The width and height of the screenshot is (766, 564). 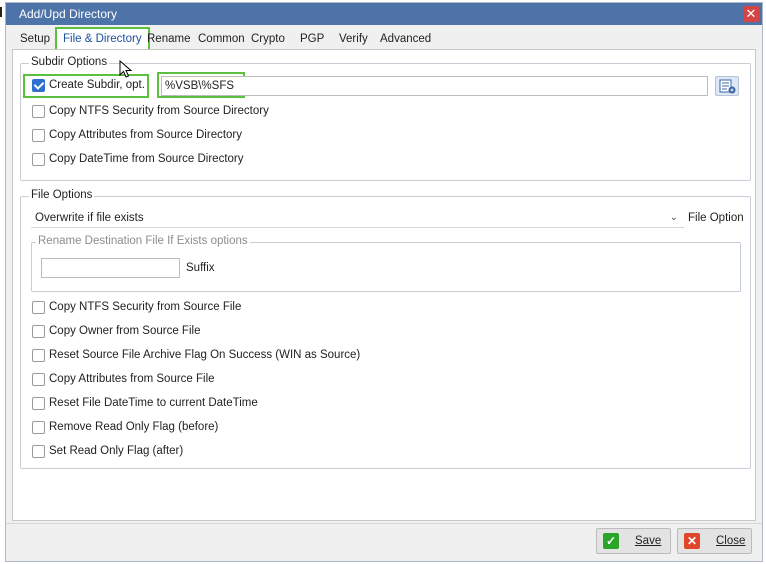 I want to click on reset-file-datetime-label: Reset File DateTime to current DateTime, so click(x=153, y=403).